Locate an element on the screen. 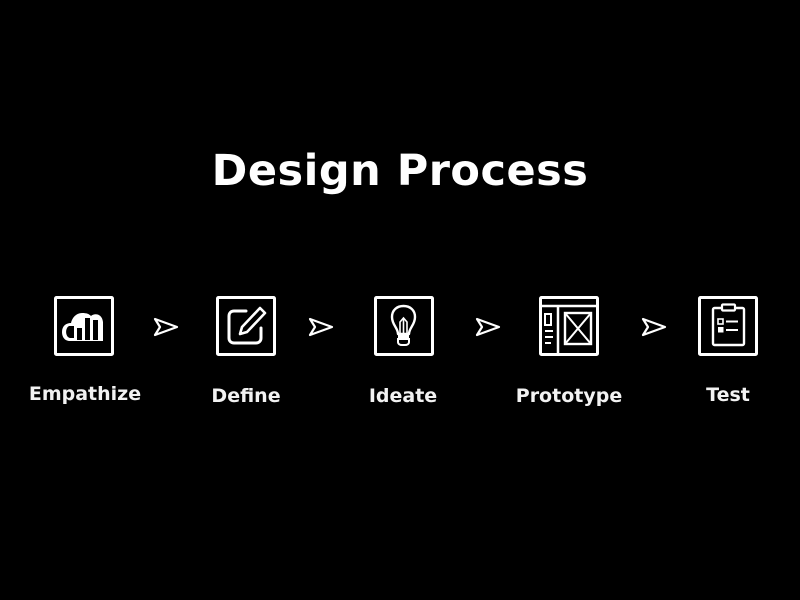  lightbulb-icon is located at coordinates (404, 326).